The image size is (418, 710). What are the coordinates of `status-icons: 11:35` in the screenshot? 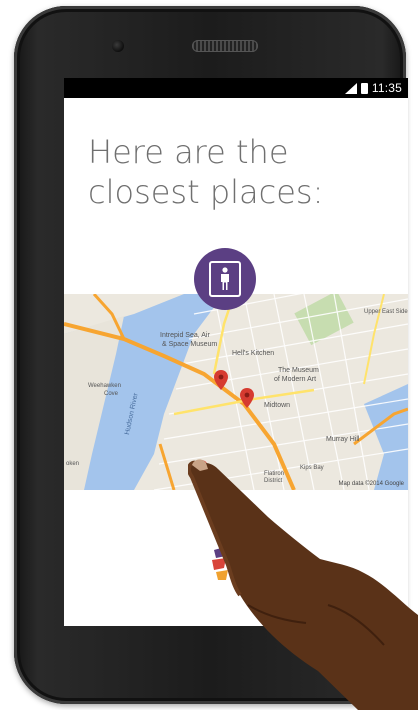 It's located at (373, 88).